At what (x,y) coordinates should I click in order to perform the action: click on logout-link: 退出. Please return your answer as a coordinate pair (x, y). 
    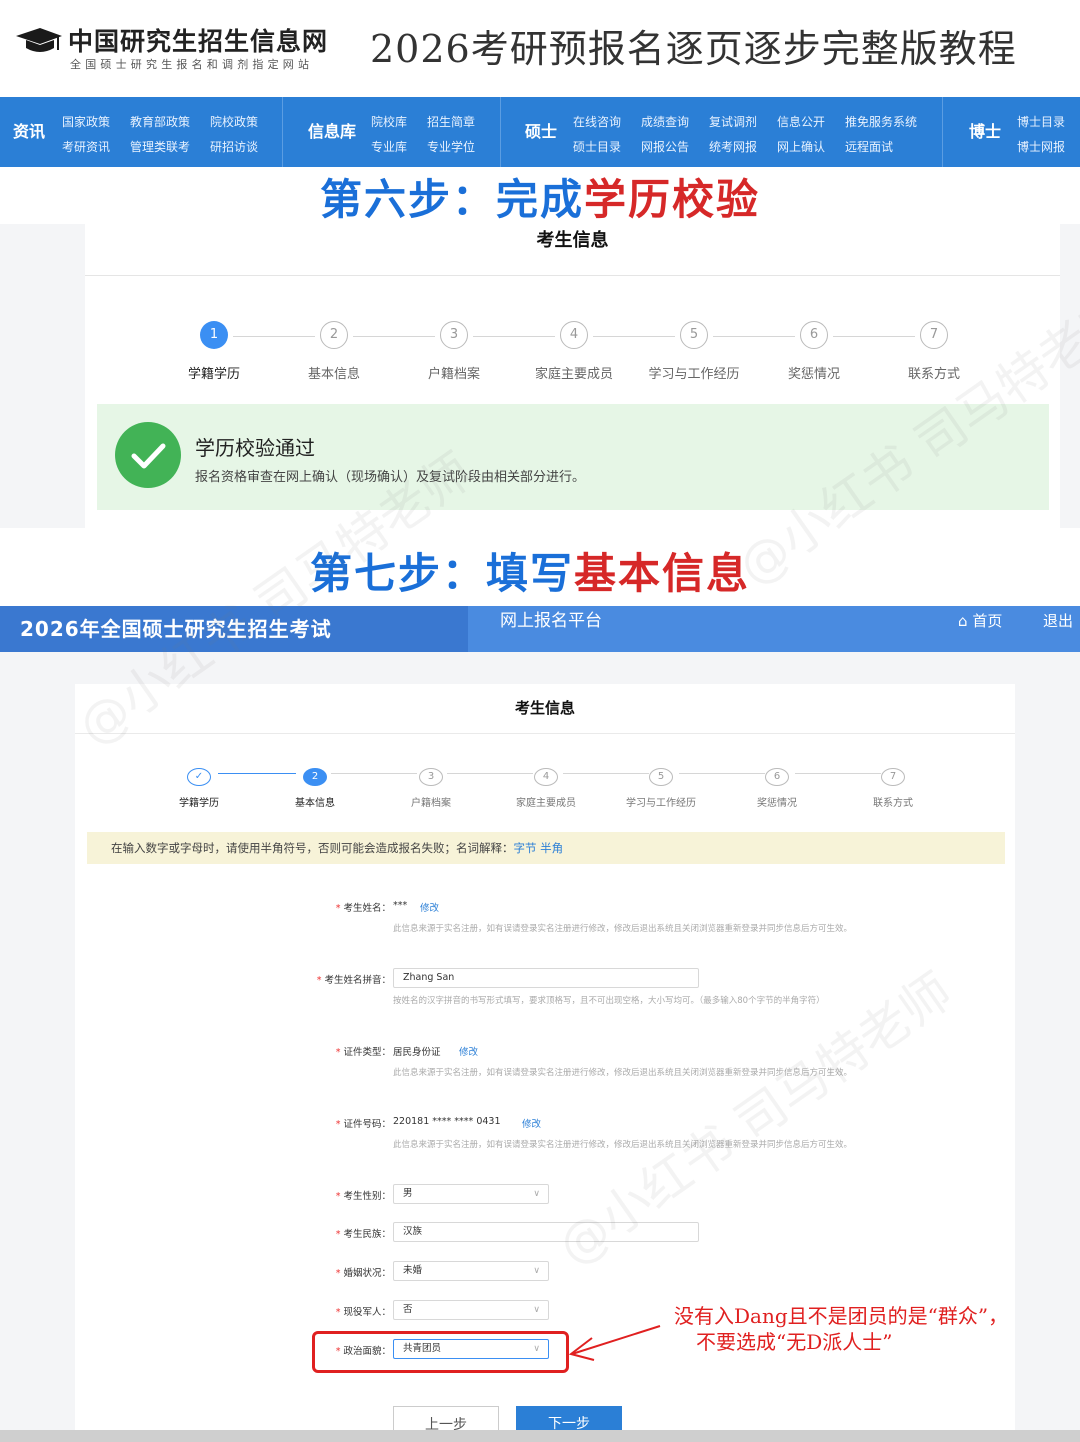
    Looking at the image, I should click on (1058, 620).